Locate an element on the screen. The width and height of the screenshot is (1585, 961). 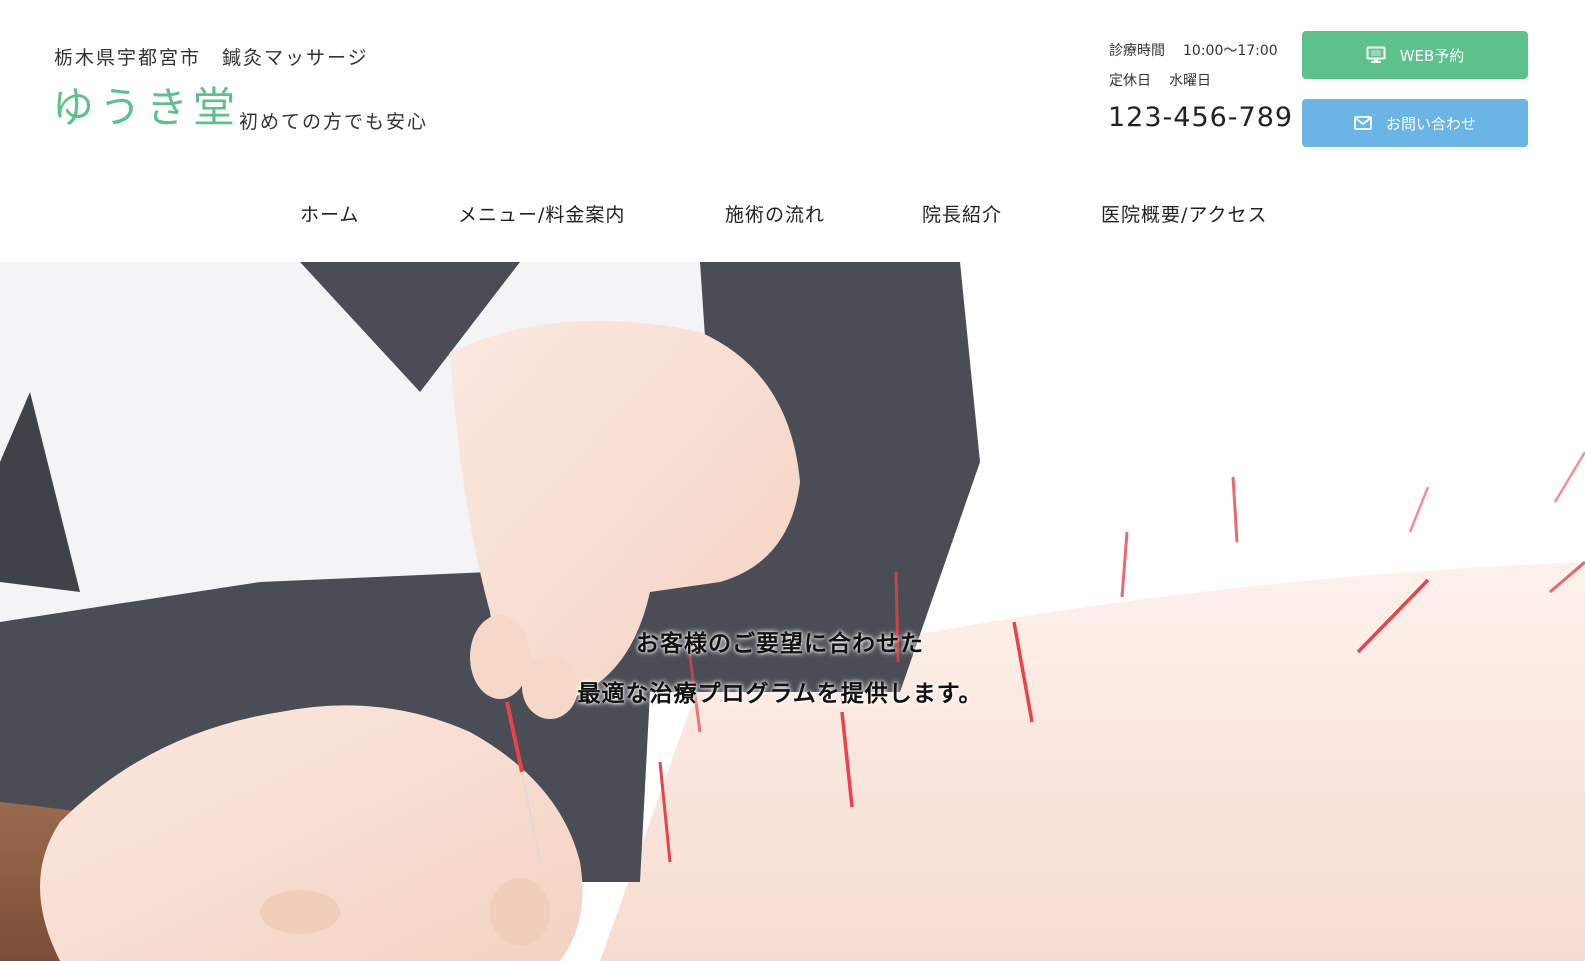
phone-number: 123-456-789 is located at coordinates (1200, 117).